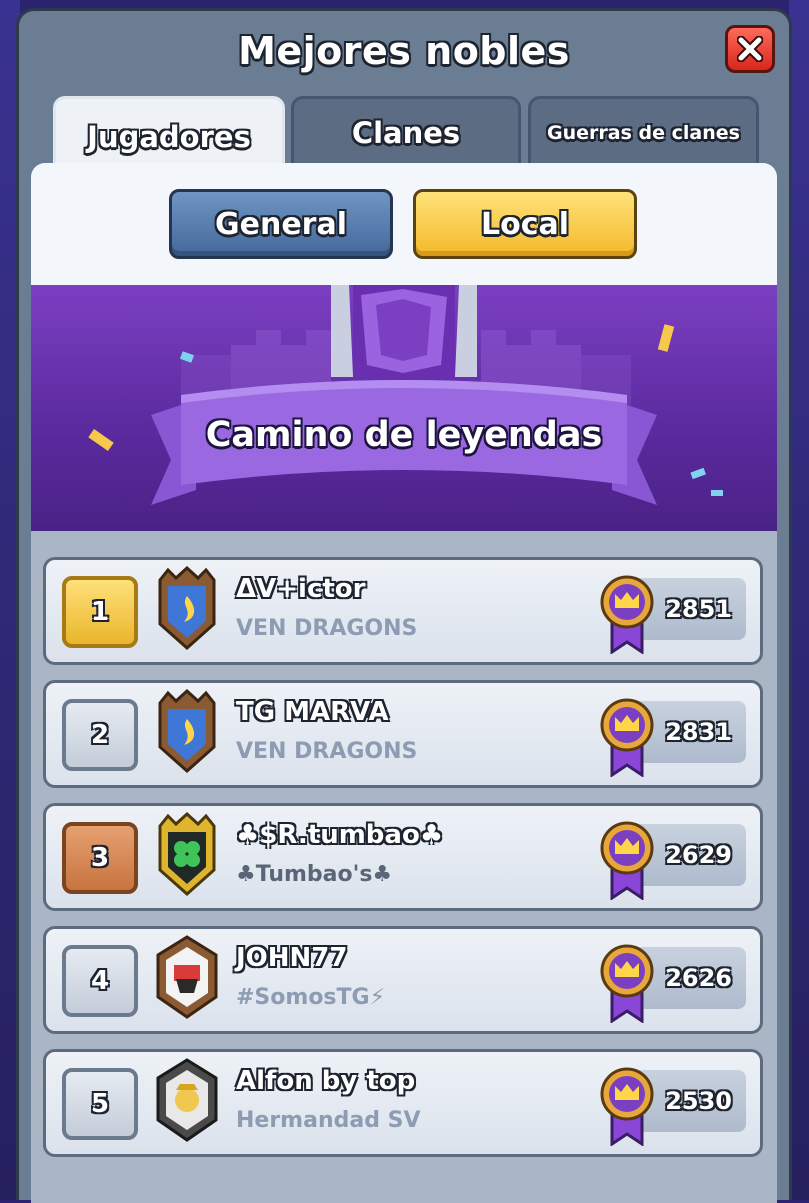 This screenshot has width=809, height=1203. What do you see at coordinates (100, 858) in the screenshot?
I see `rank-badge: 3` at bounding box center [100, 858].